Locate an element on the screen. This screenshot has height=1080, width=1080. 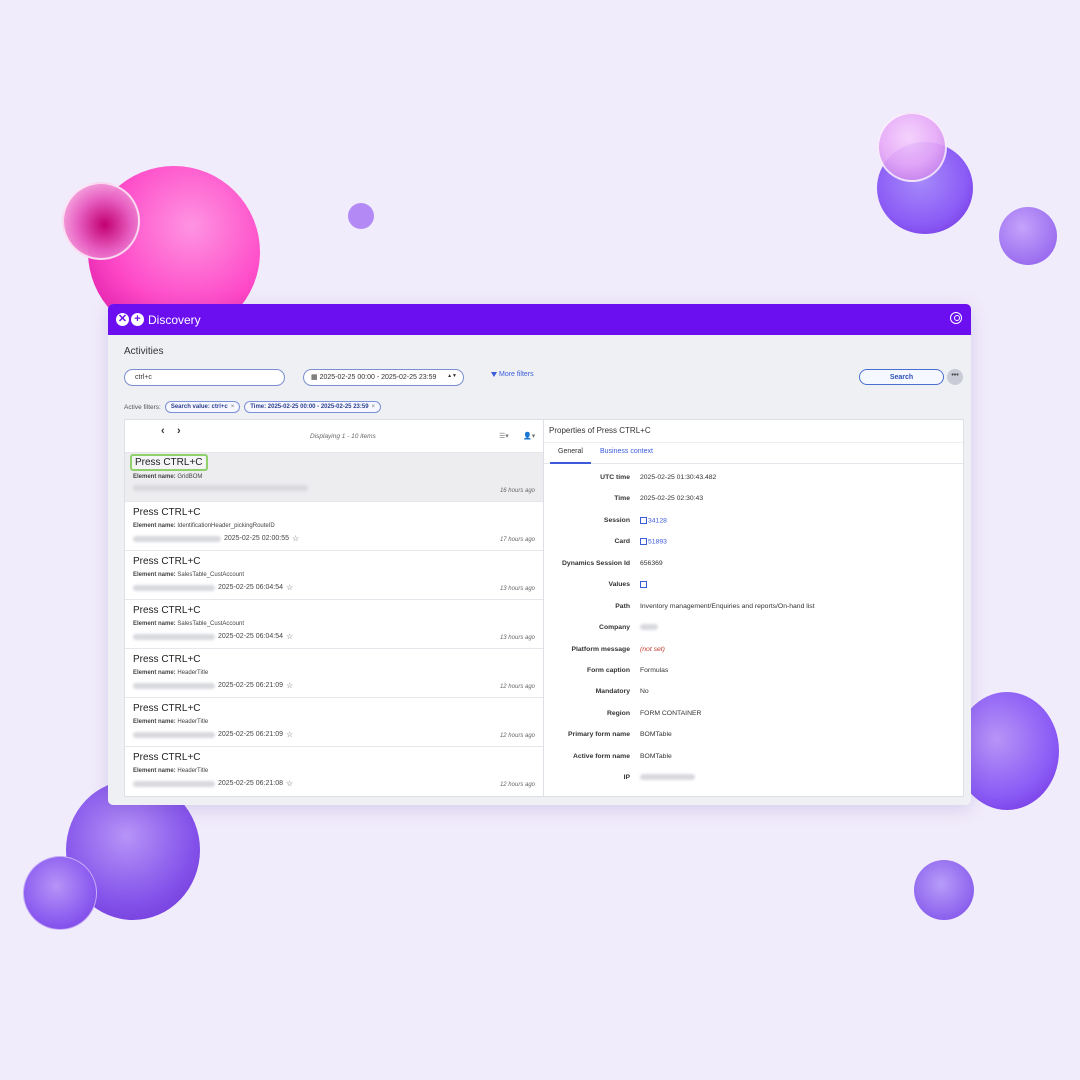
properties-tabs: General Business context is located at coordinates (753, 453).